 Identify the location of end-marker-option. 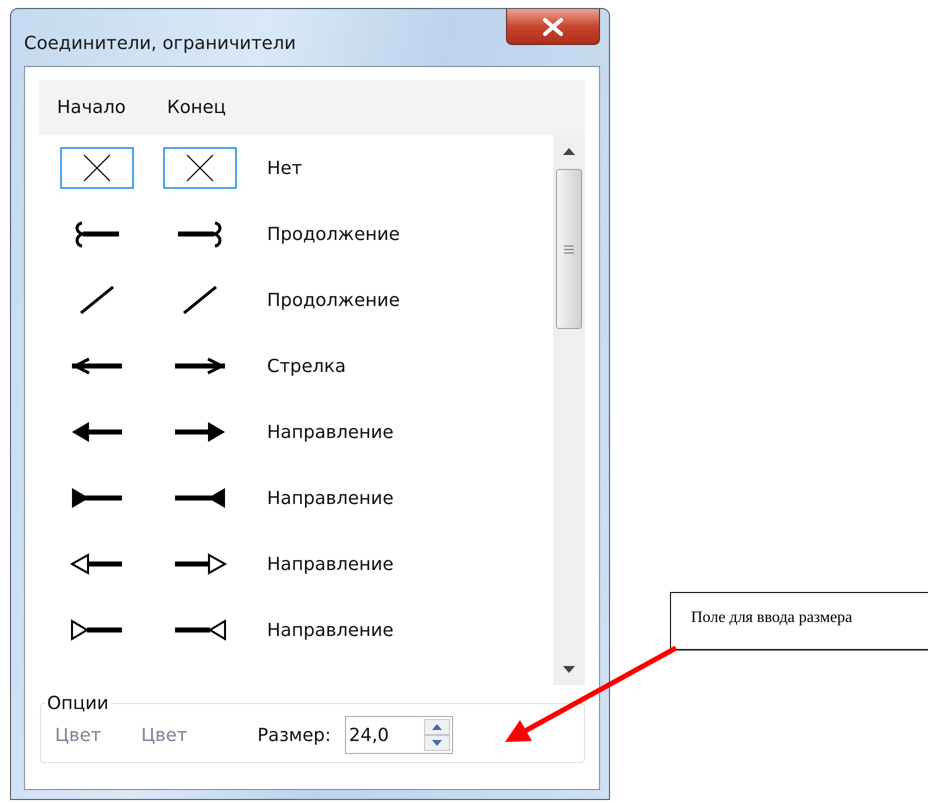
(200, 168).